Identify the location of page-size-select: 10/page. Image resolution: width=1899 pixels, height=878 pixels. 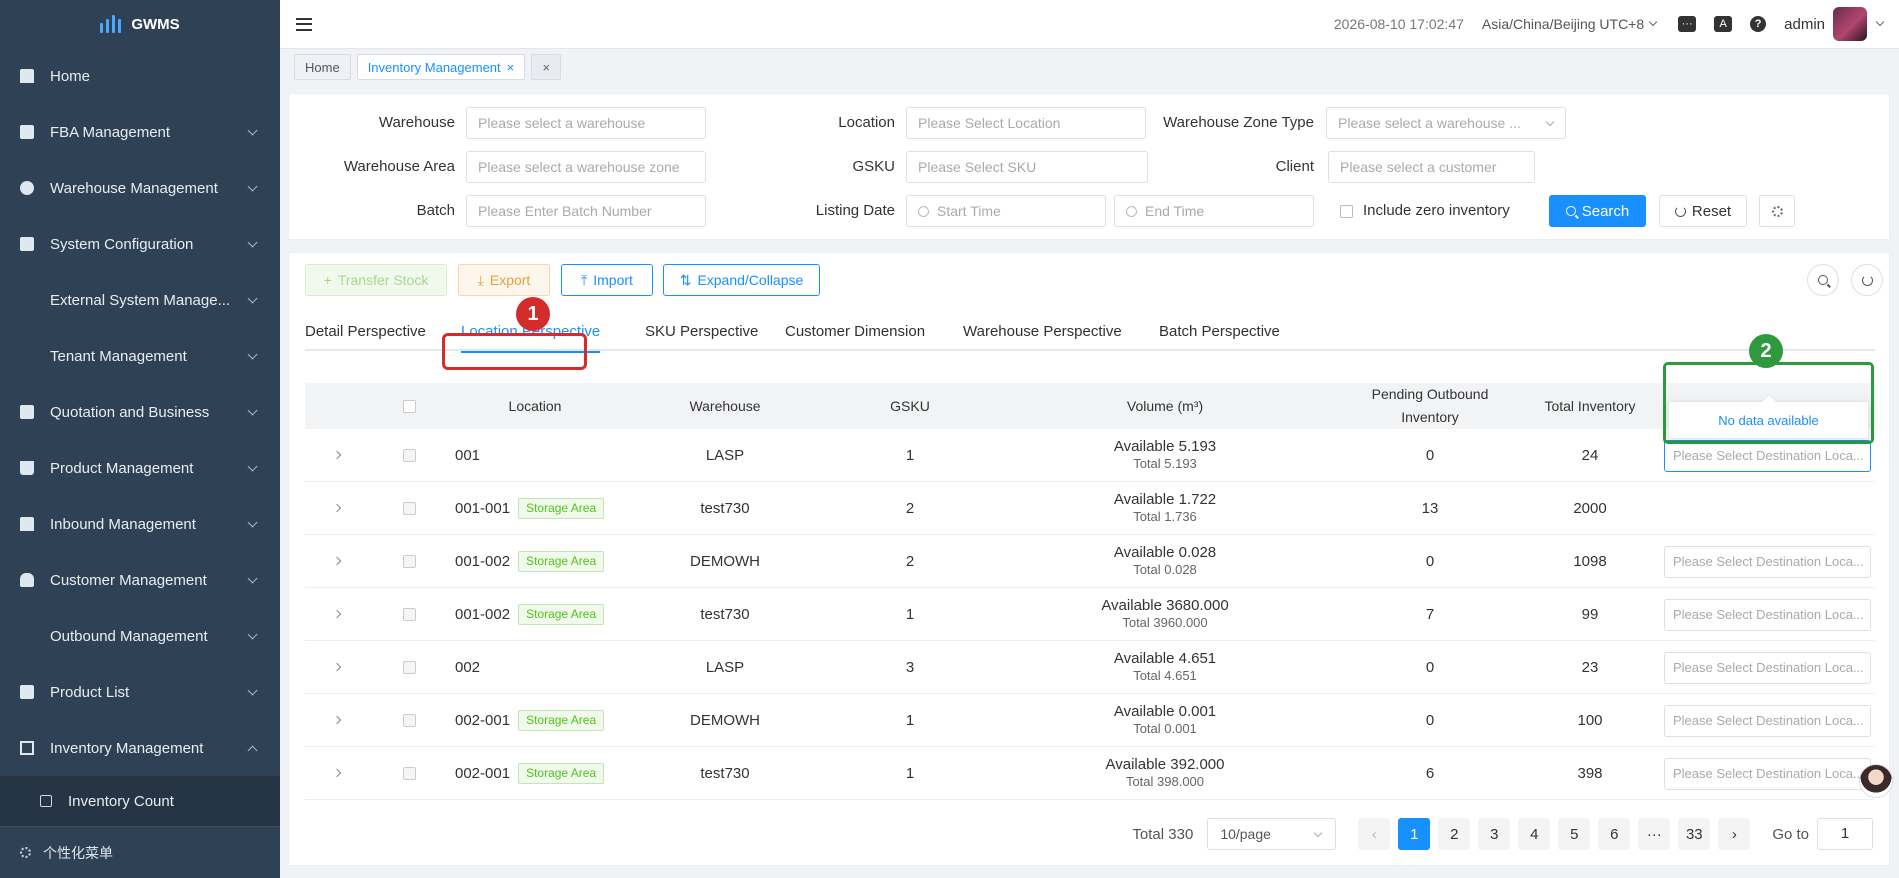
(1272, 834).